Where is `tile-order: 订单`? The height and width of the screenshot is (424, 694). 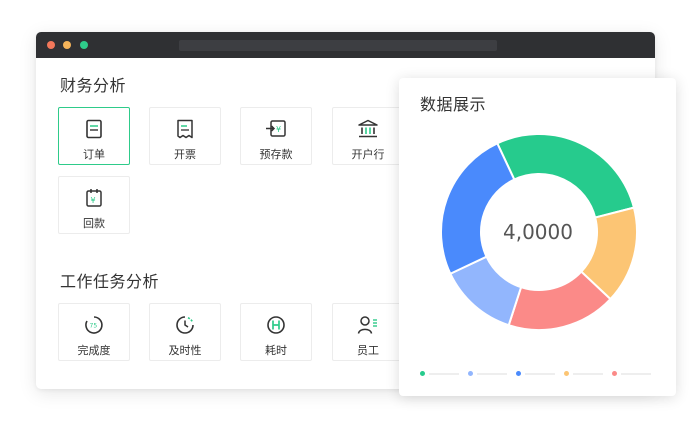
tile-order: 订单 is located at coordinates (94, 136).